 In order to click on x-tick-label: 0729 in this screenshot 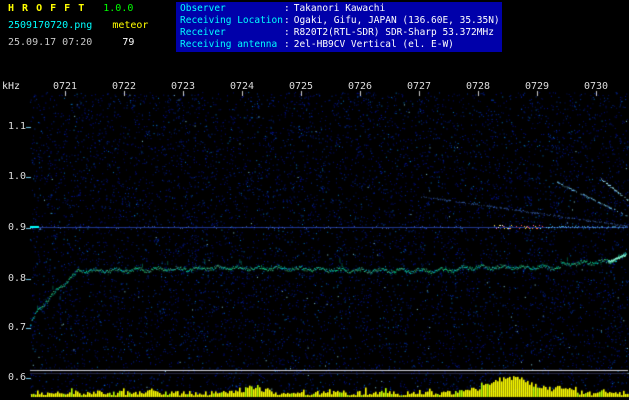, I will do `click(537, 86)`.